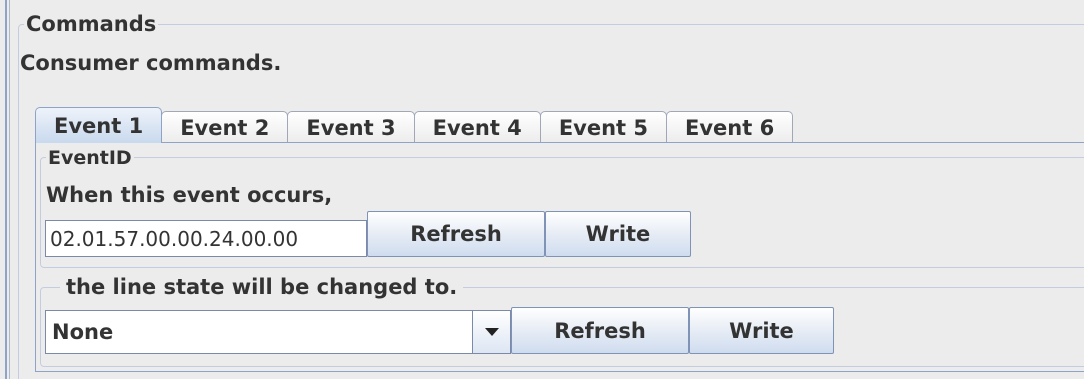 The height and width of the screenshot is (379, 1084). I want to click on frame-edge, so click(6, 189).